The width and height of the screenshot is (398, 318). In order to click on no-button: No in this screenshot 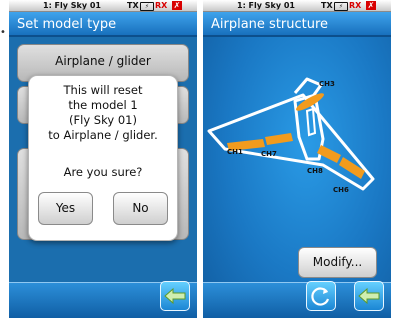, I will do `click(140, 208)`.